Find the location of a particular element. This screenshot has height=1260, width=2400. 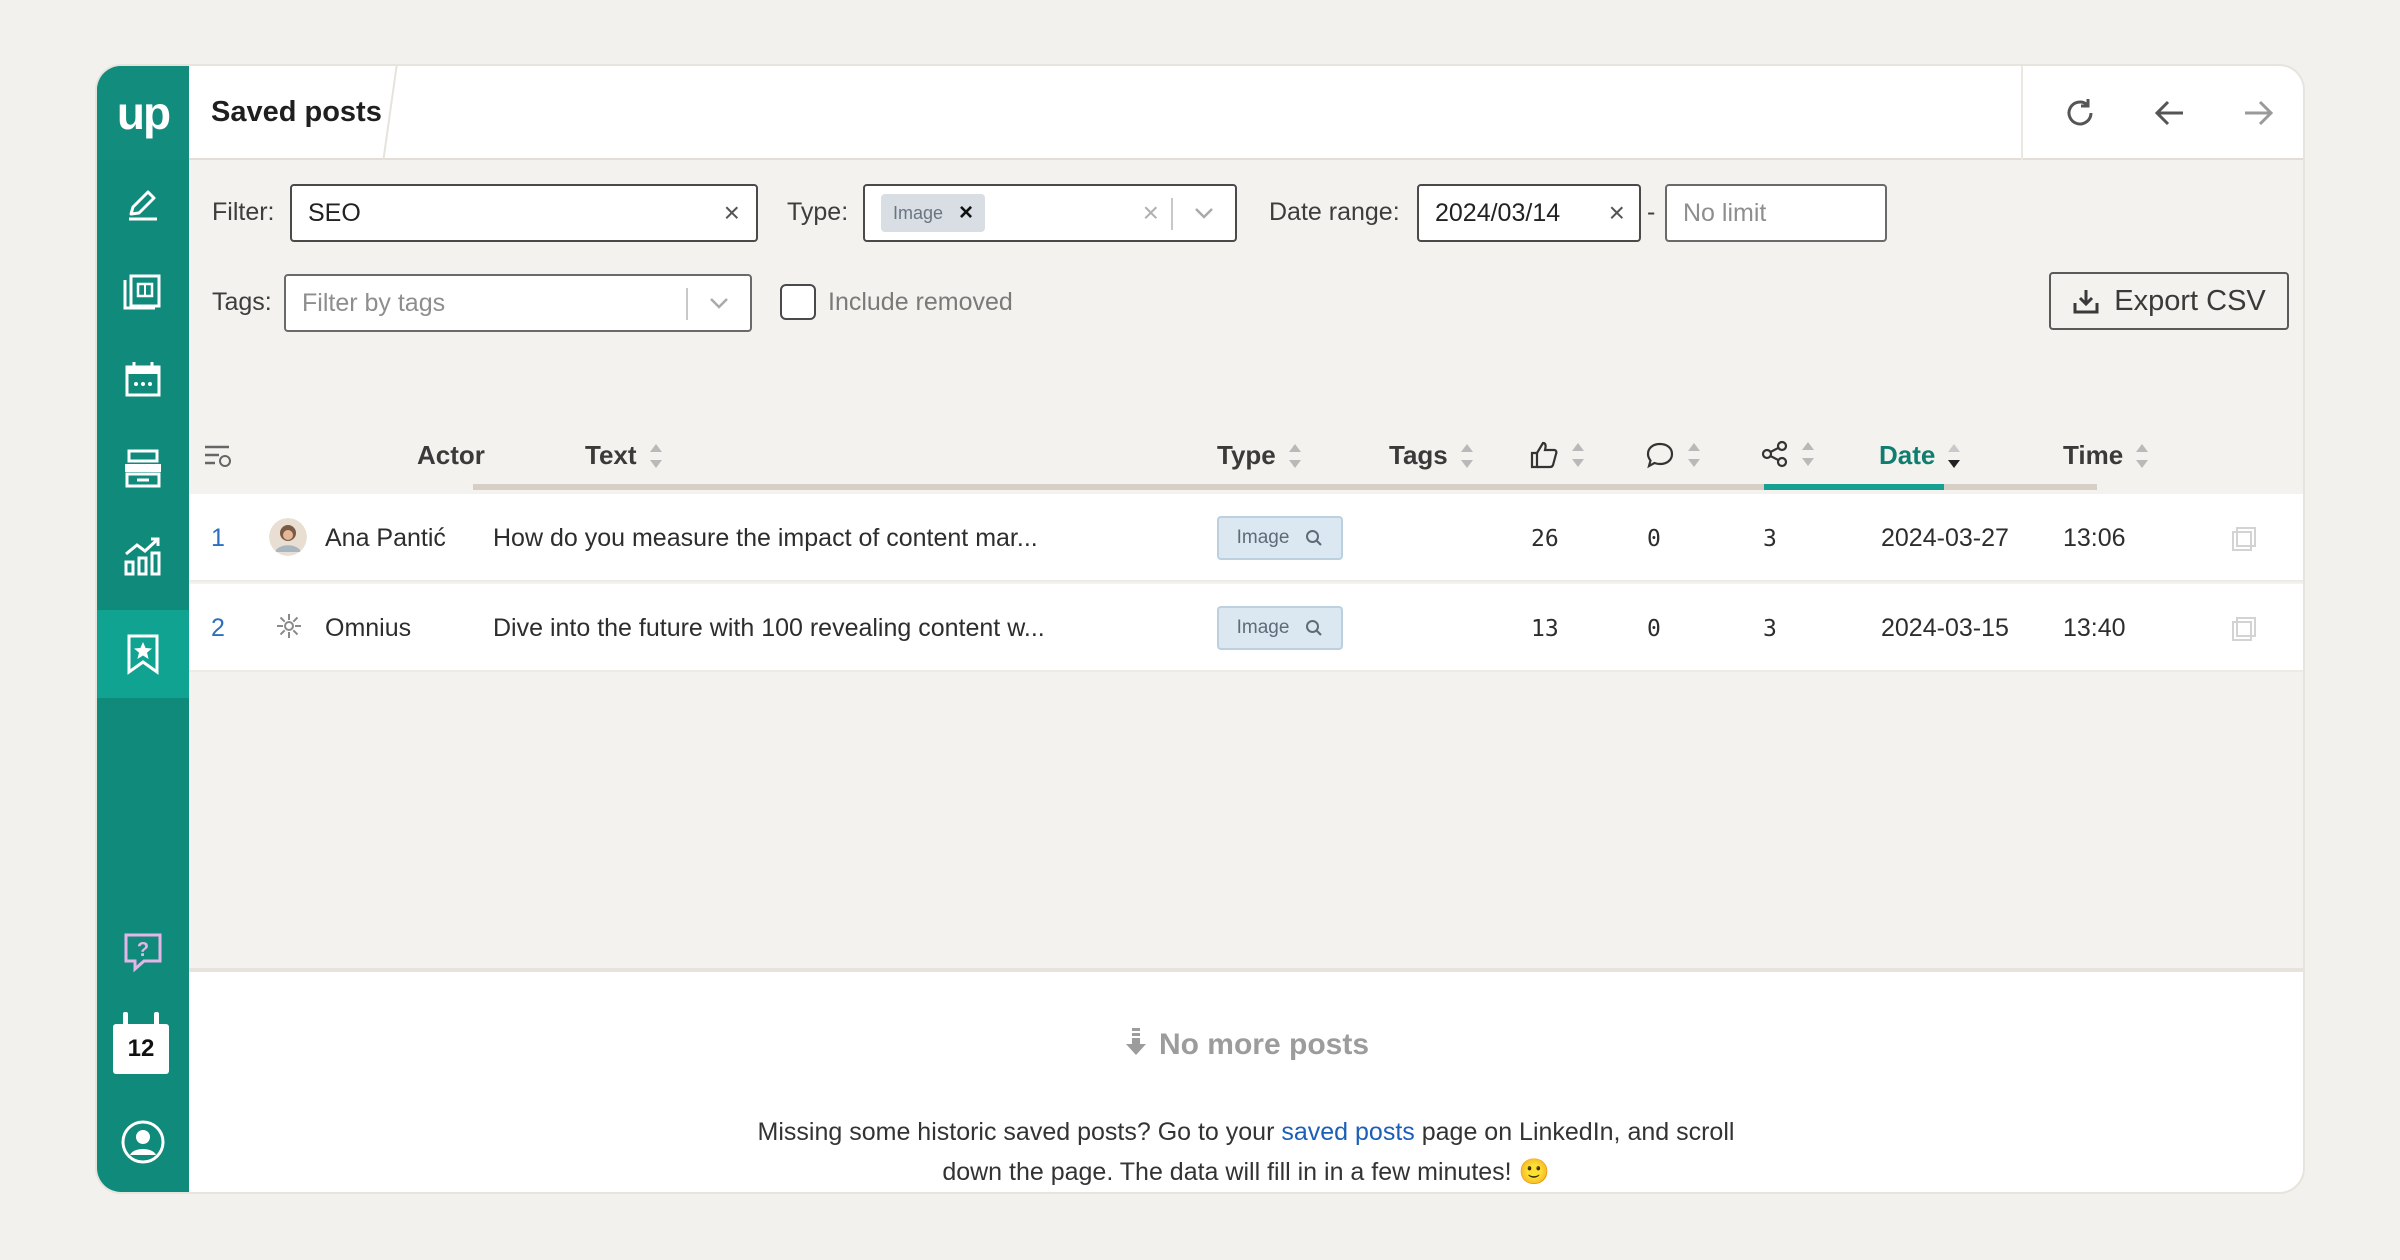

tags-chevron-down-icon is located at coordinates (719, 306).